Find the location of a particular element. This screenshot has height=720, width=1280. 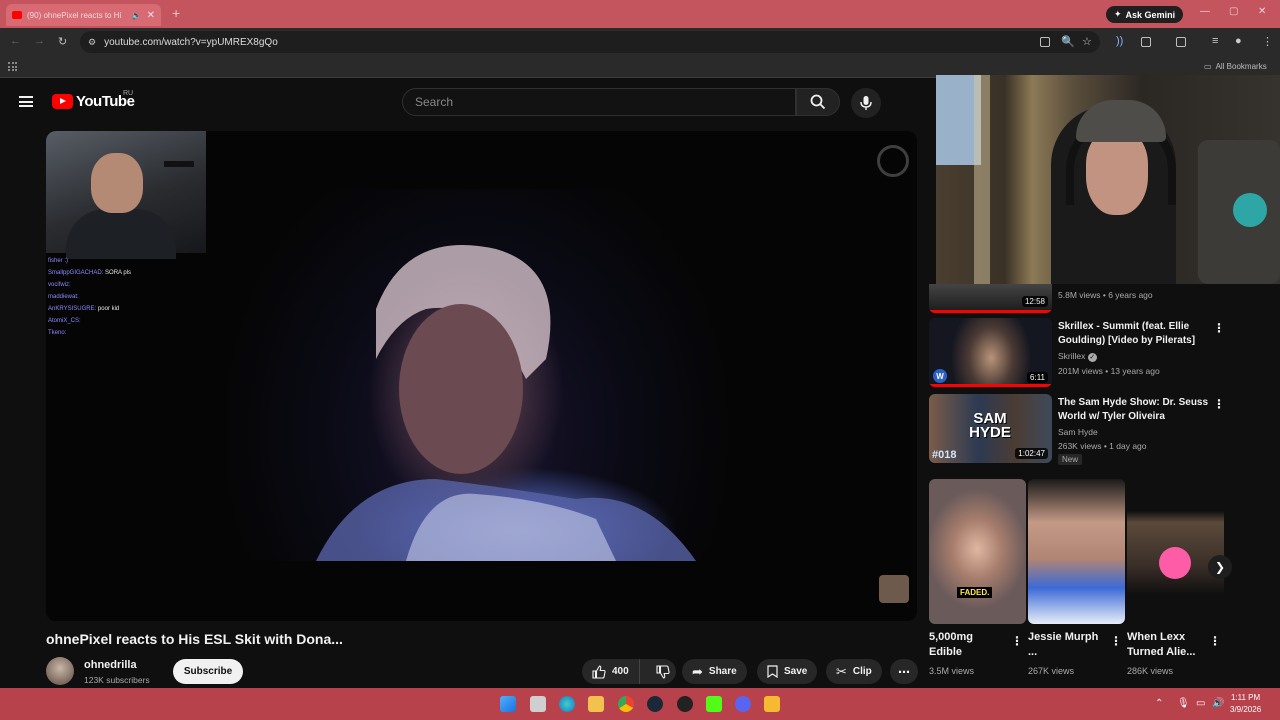

video-meta: 5.8M views • 6 years ago is located at coordinates (1105, 295).